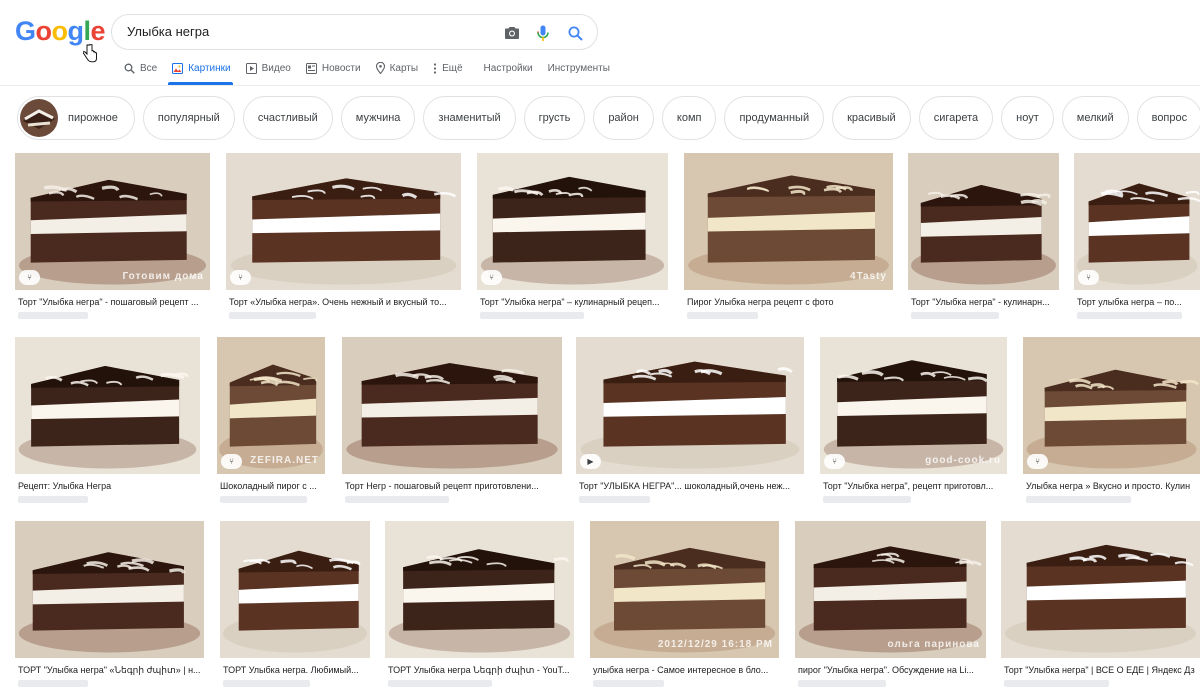  What do you see at coordinates (1112, 486) in the screenshot?
I see `result-caption: Улыбка негра » Вкусно и просто. Кулин` at bounding box center [1112, 486].